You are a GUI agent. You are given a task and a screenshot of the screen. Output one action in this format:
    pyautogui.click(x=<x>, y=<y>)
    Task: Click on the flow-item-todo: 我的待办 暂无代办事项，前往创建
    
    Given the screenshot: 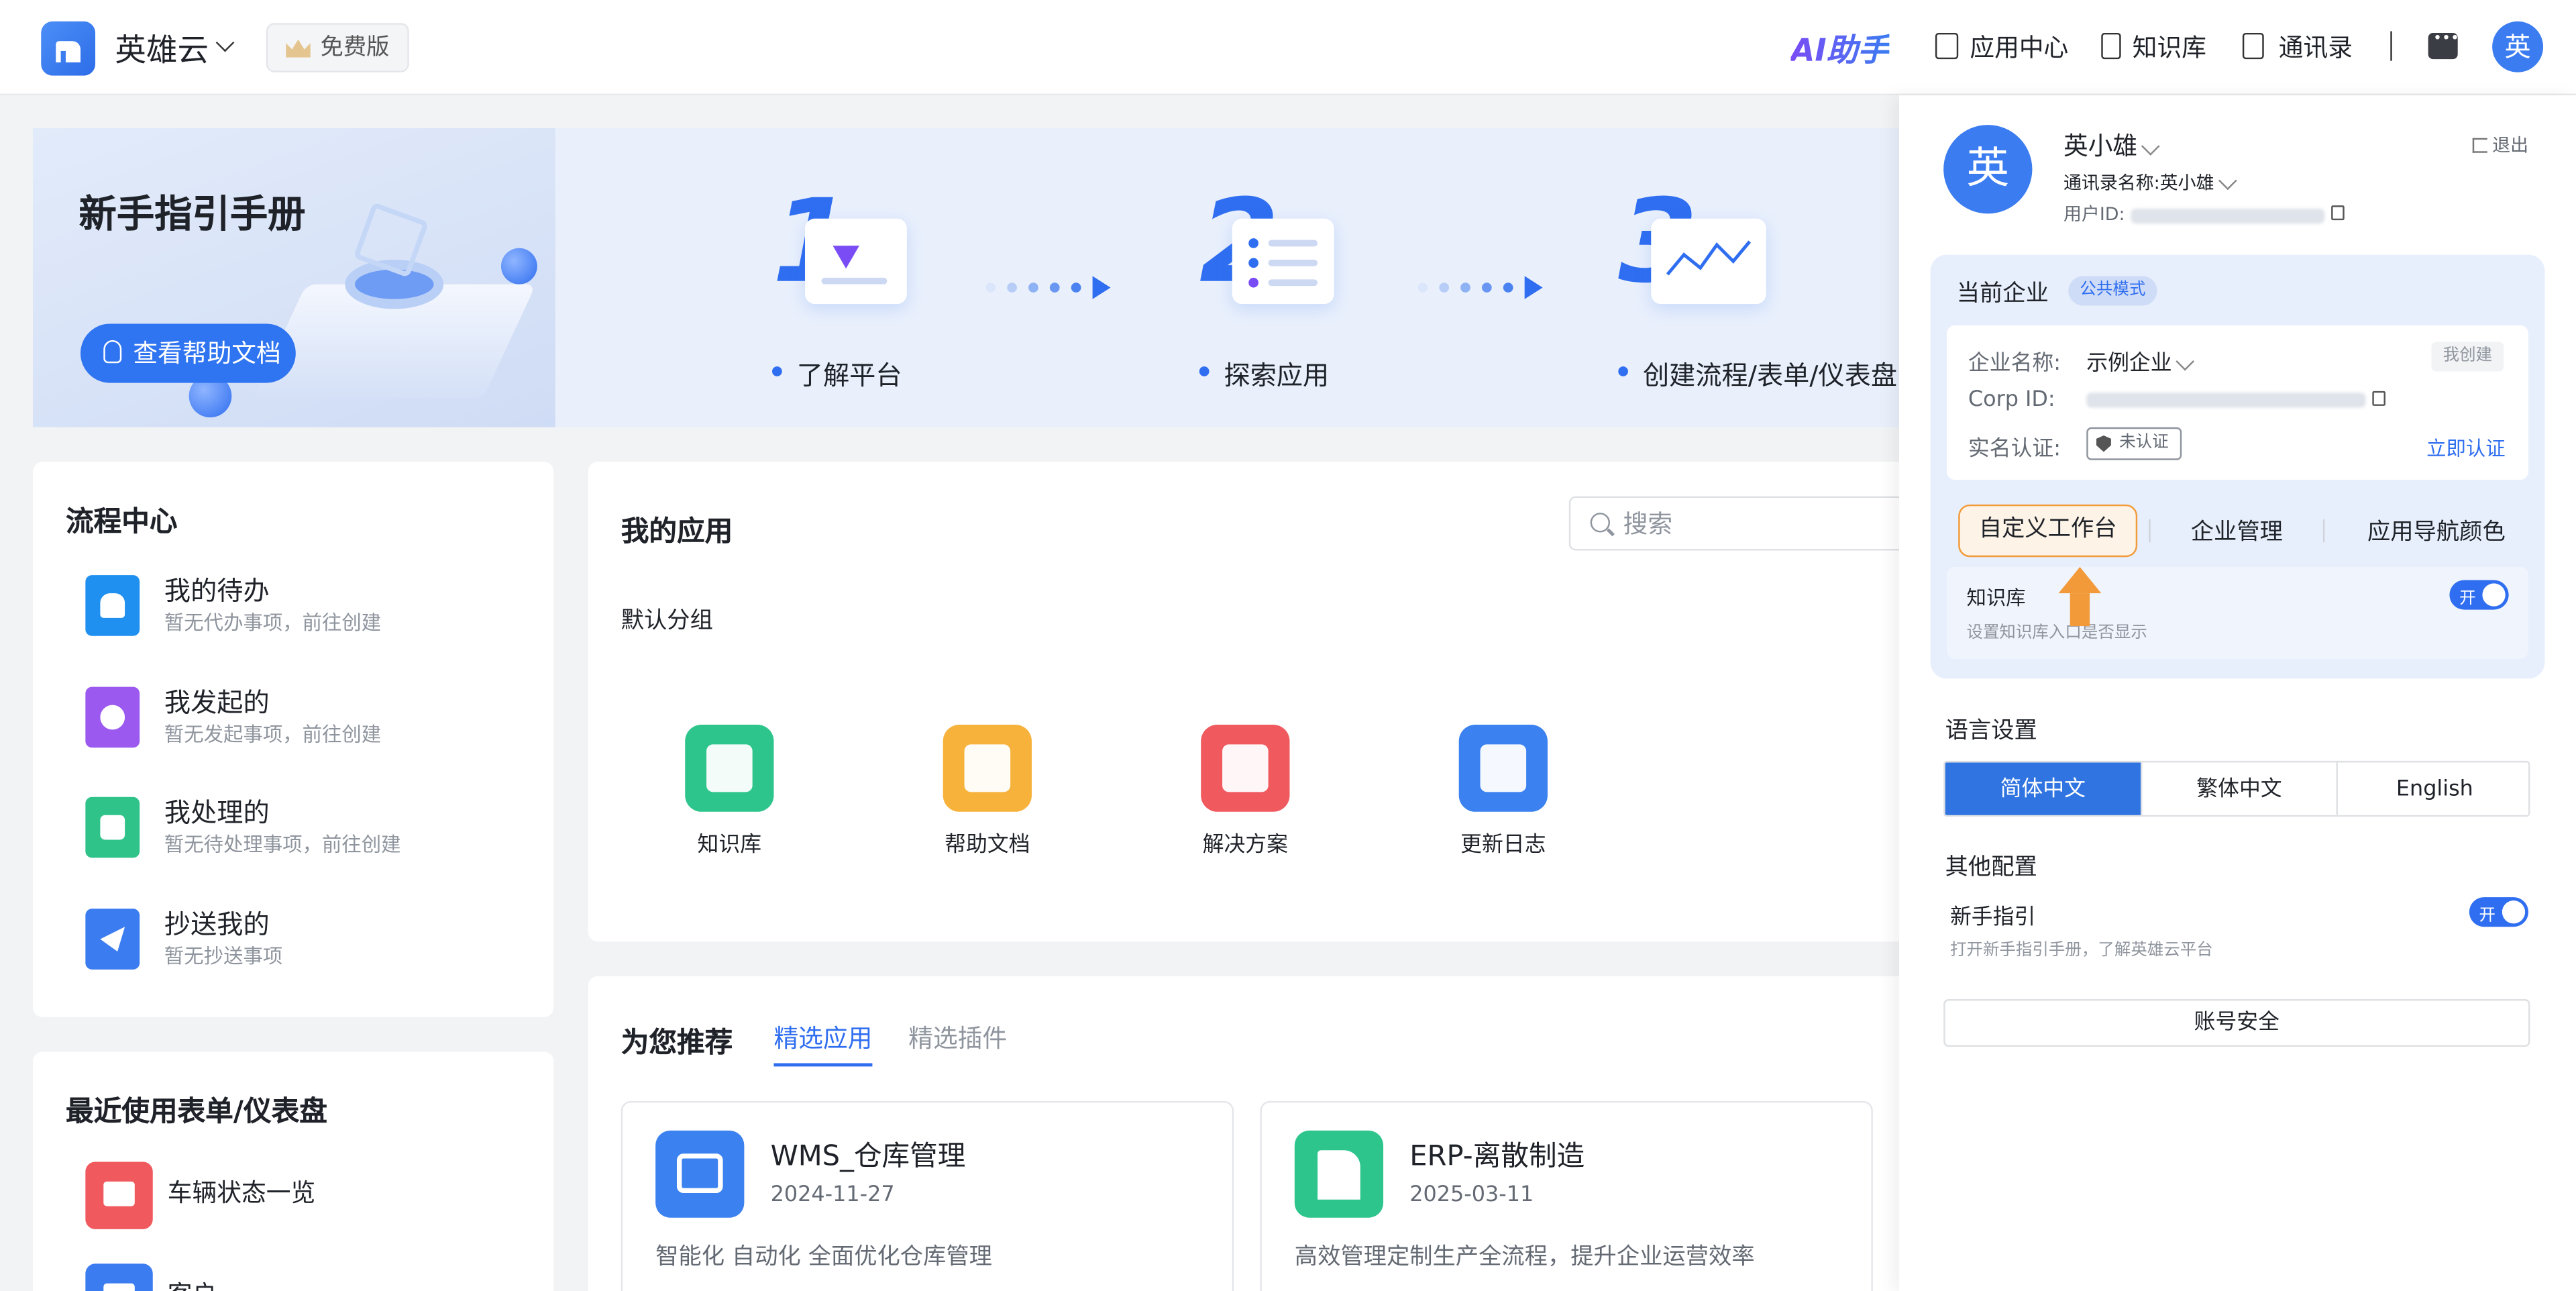 What is the action you would take?
    pyautogui.click(x=299, y=609)
    